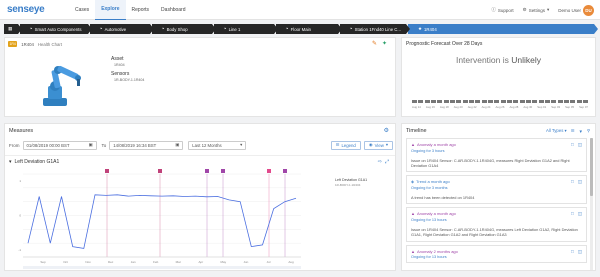 This screenshot has height=277, width=600. I want to click on collapse-icon: ▾, so click(10, 162).